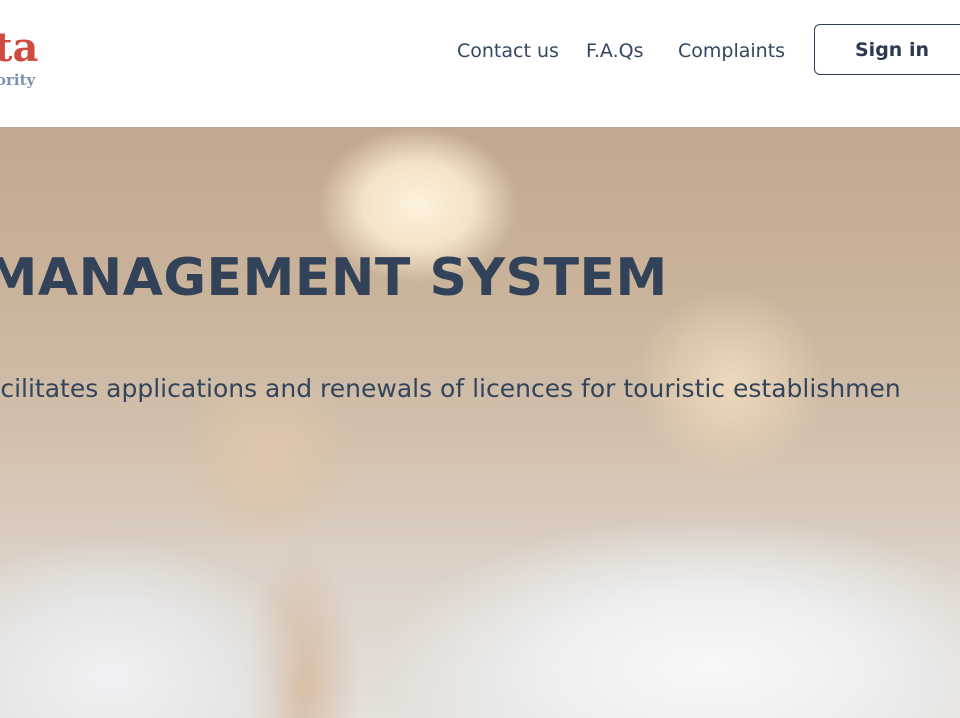 This screenshot has width=960, height=718. I want to click on hero-title: E MANAGEMENT SYSTEM, so click(334, 278).